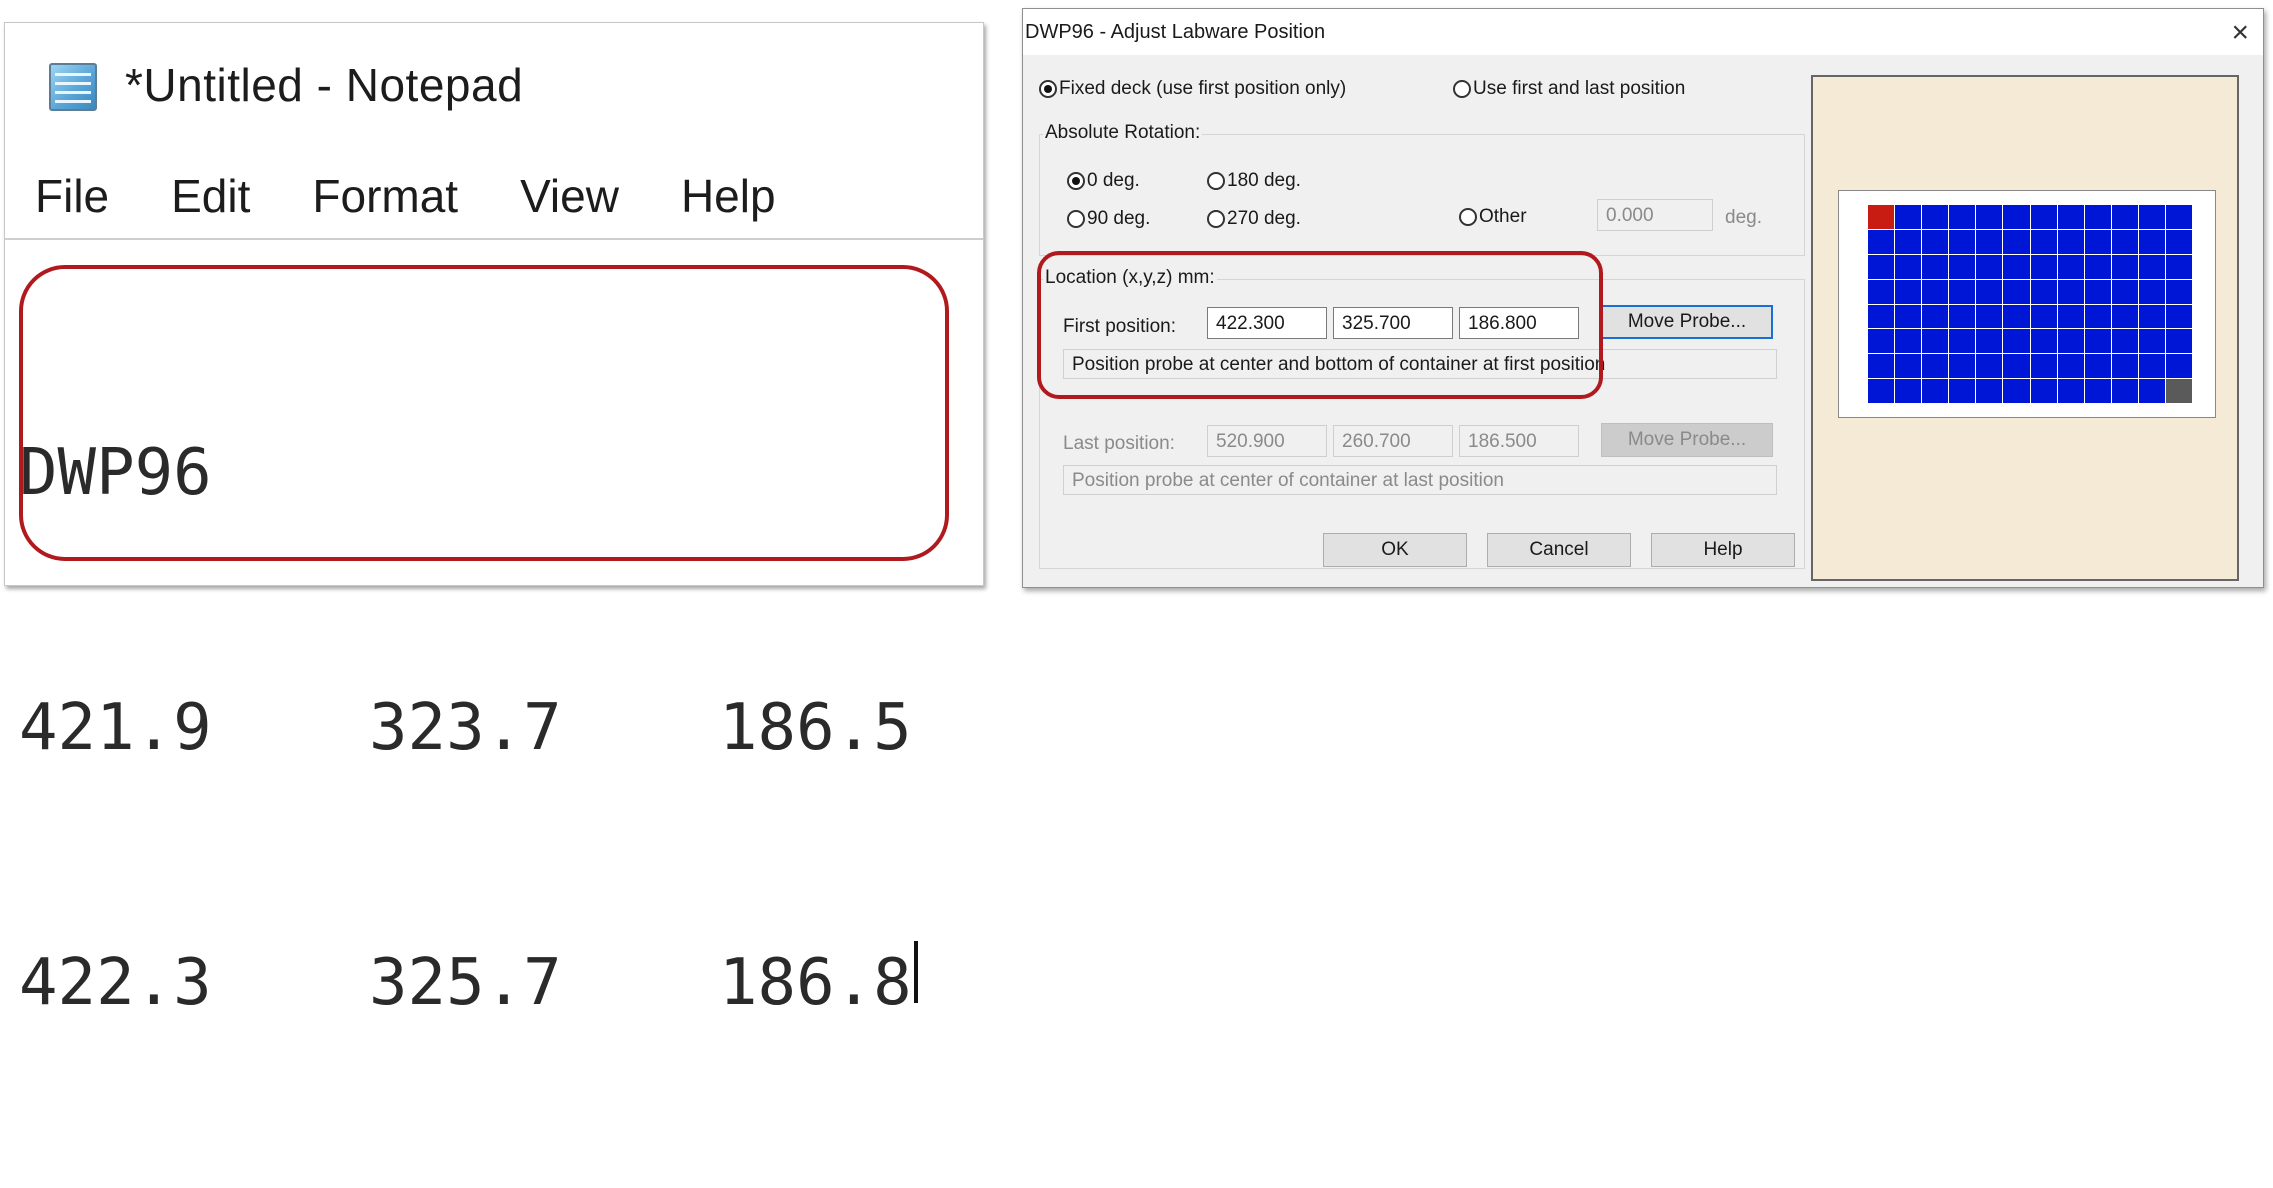 Image resolution: width=2273 pixels, height=1188 pixels. What do you see at coordinates (1254, 181) in the screenshot?
I see `radio-rotation-180: 180 deg.` at bounding box center [1254, 181].